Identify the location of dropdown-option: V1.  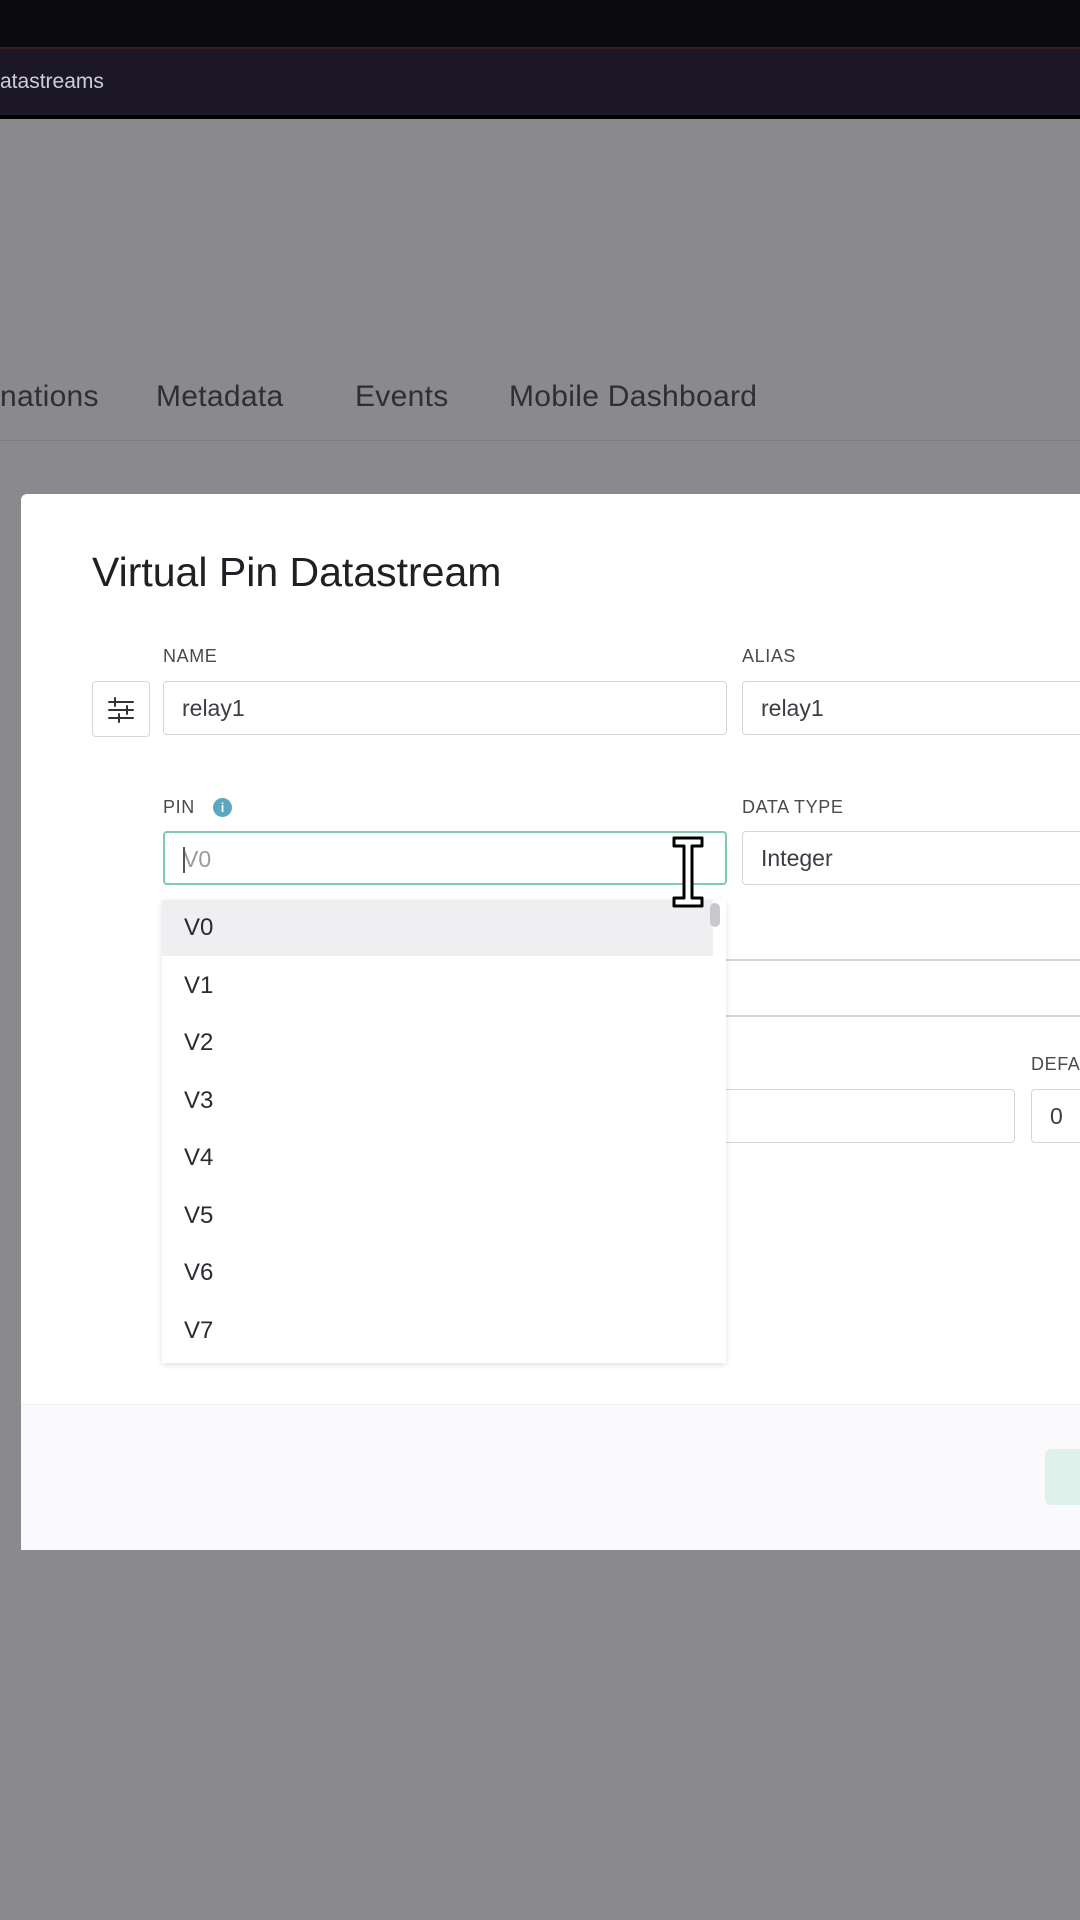
(437, 986).